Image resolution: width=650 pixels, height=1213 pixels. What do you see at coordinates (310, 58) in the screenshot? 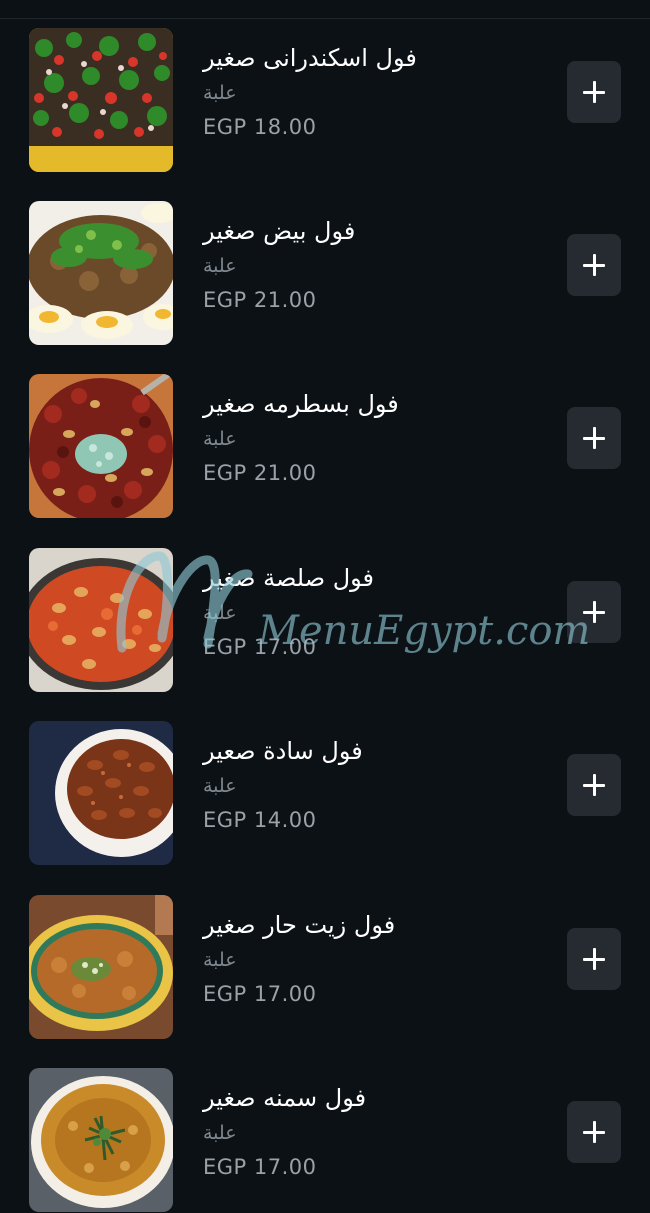
I see `item-name: فول اسكندرانى صغير` at bounding box center [310, 58].